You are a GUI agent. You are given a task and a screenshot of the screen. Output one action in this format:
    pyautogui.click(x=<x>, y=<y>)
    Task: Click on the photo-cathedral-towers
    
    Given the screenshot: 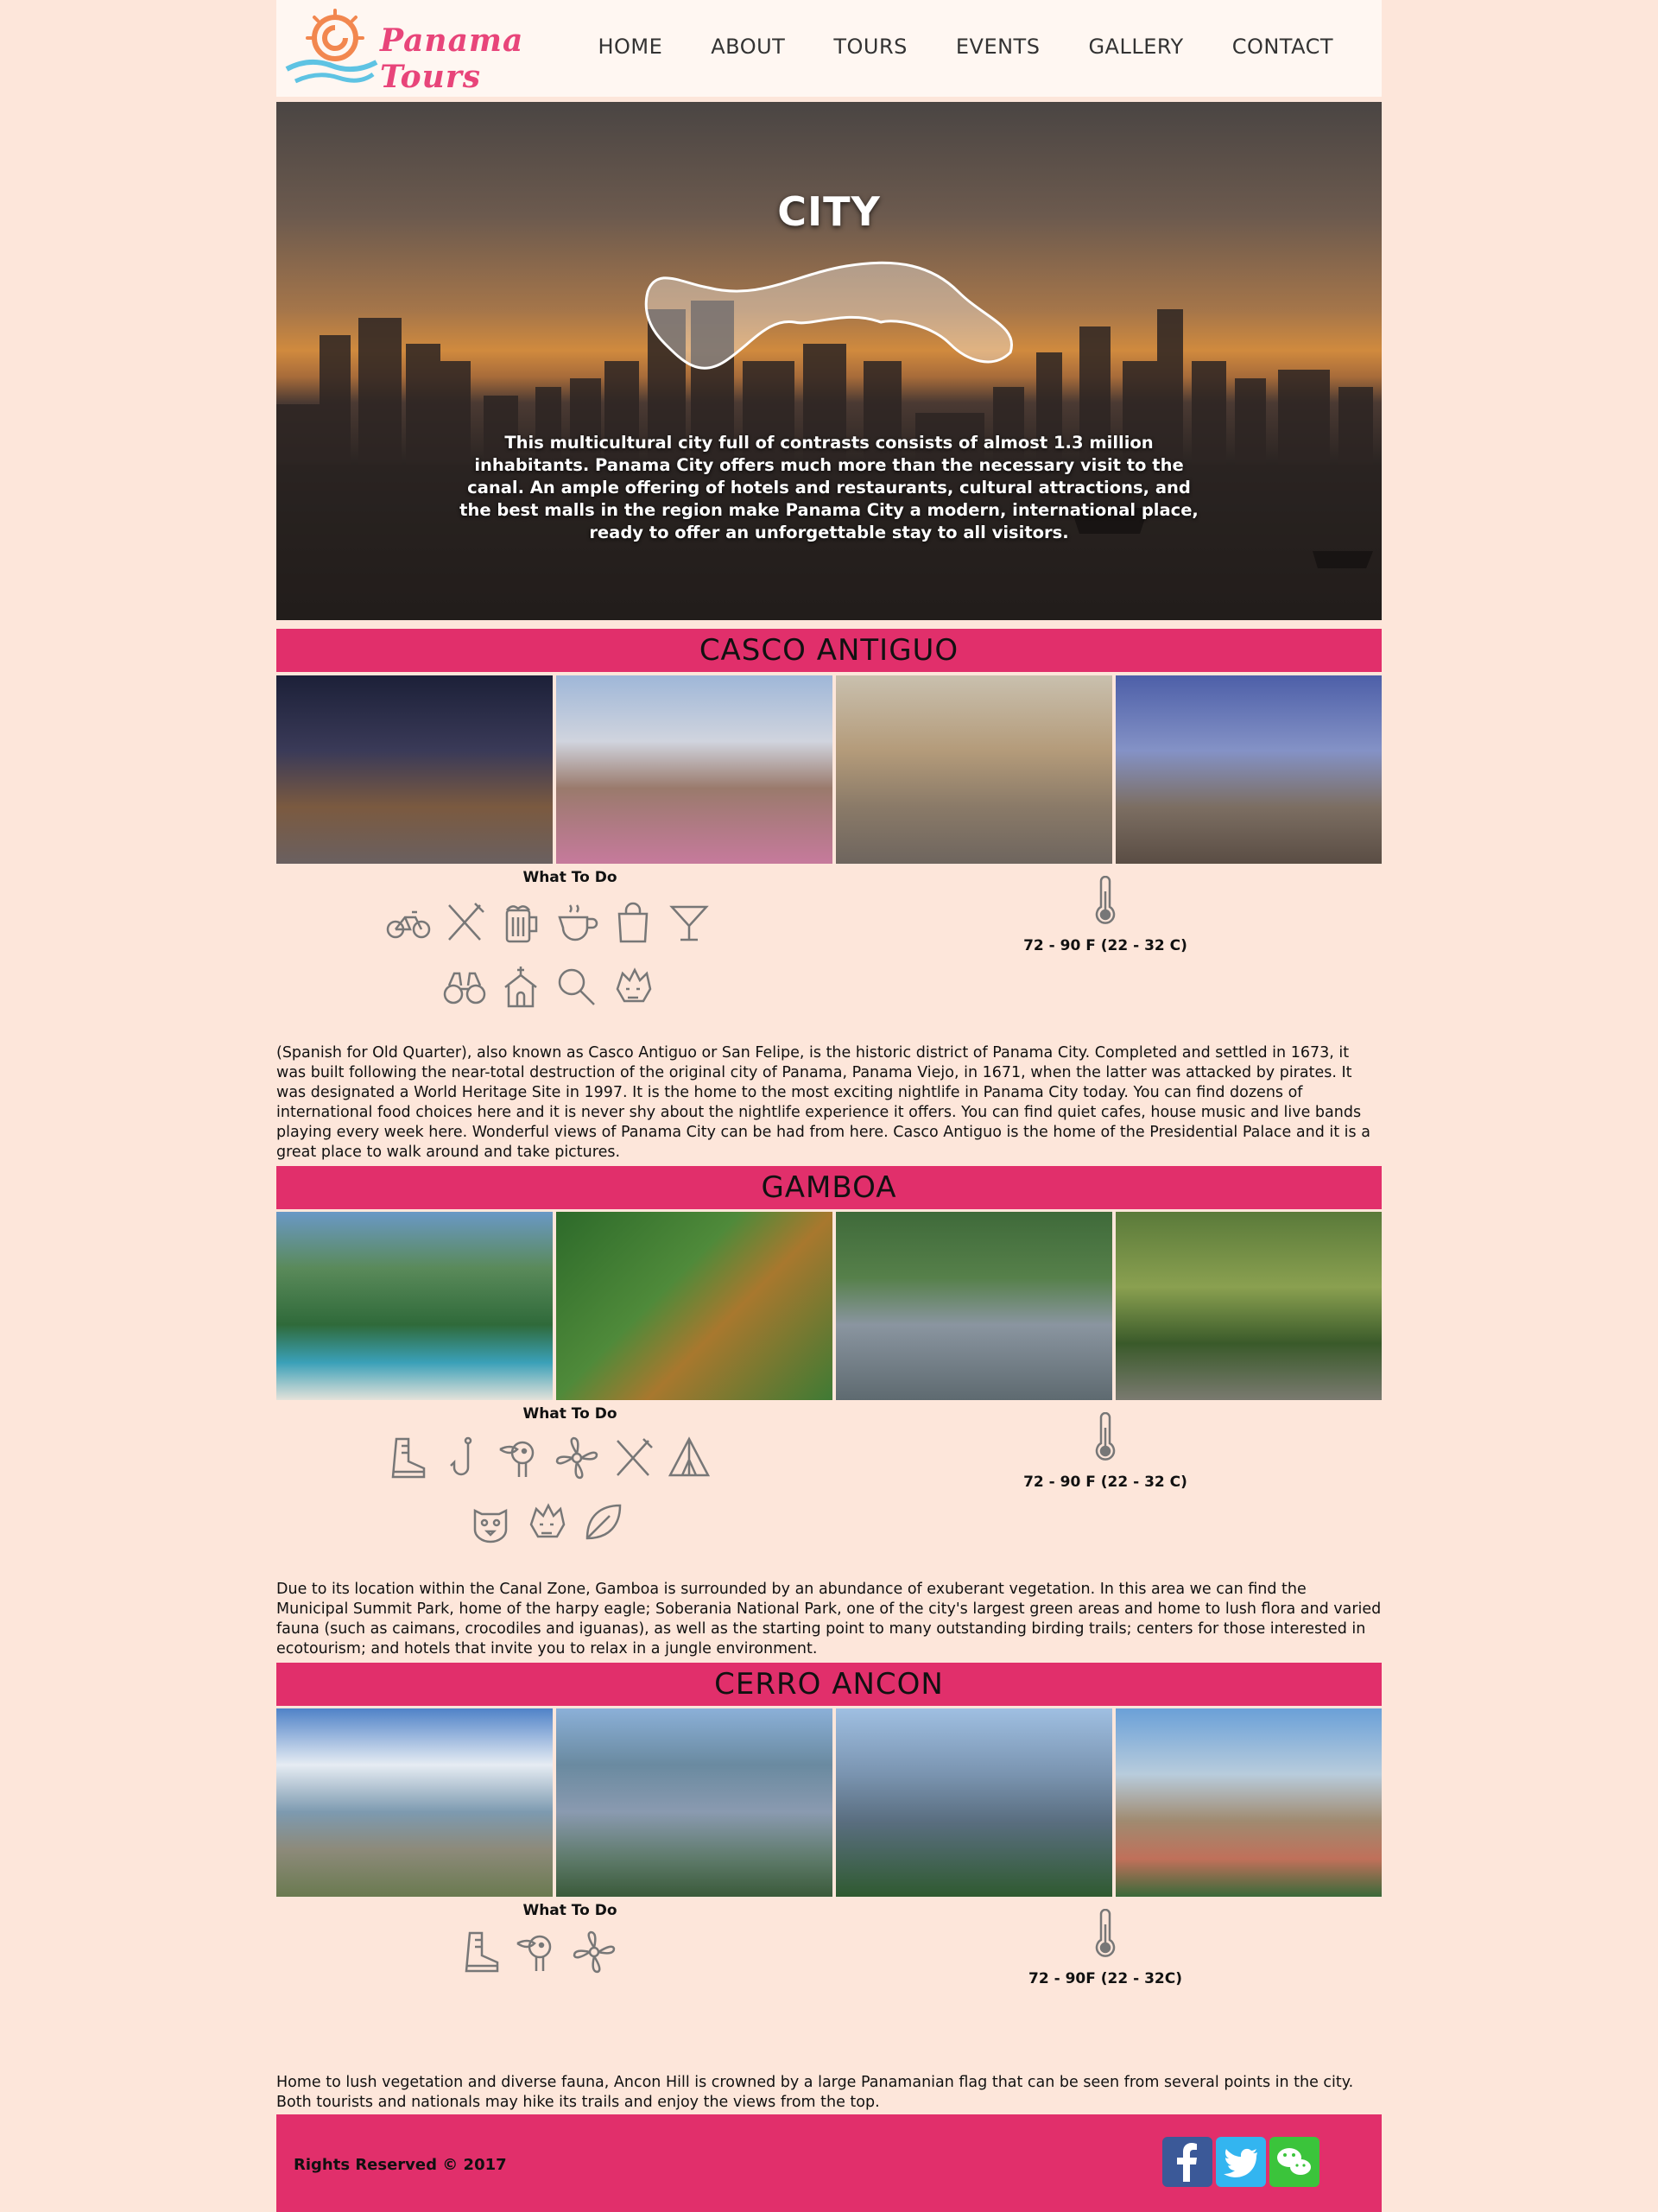 What is the action you would take?
    pyautogui.click(x=1249, y=769)
    